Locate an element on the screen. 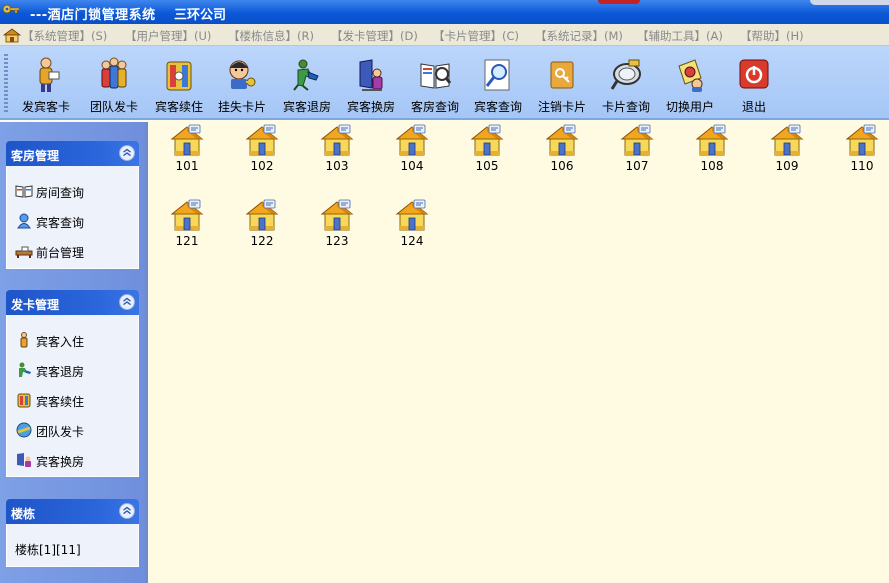 Image resolution: width=889 pixels, height=583 pixels. exit-button: 退出 is located at coordinates (754, 83).